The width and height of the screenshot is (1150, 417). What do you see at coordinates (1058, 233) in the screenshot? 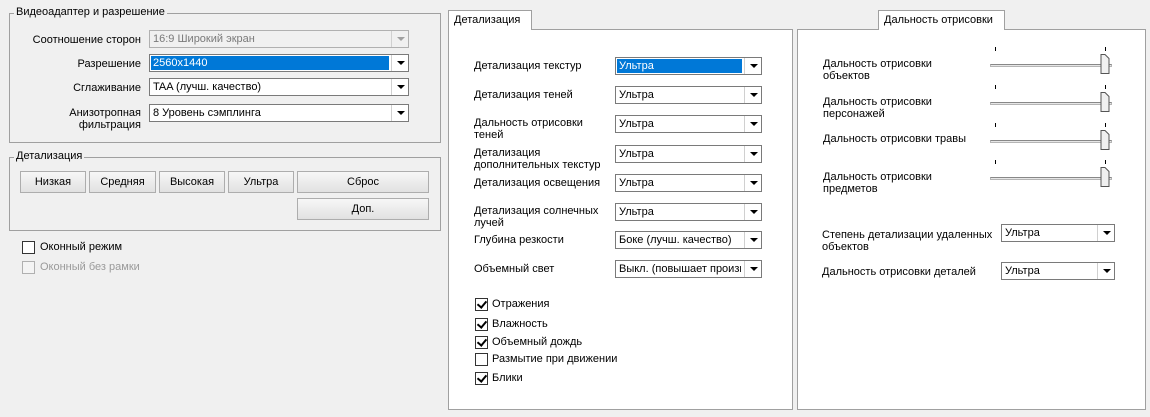
I see `far-detail-select: Ультра` at bounding box center [1058, 233].